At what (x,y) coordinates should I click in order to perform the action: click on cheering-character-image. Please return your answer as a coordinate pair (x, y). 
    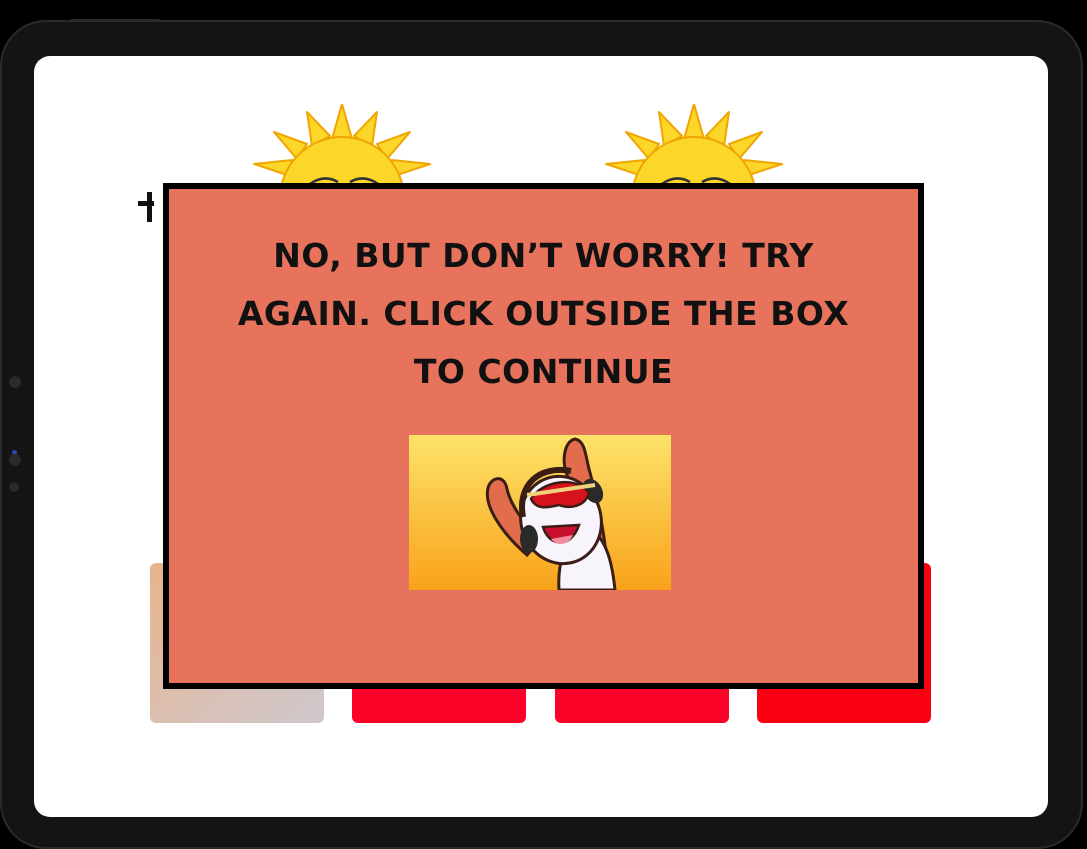
    Looking at the image, I should click on (540, 512).